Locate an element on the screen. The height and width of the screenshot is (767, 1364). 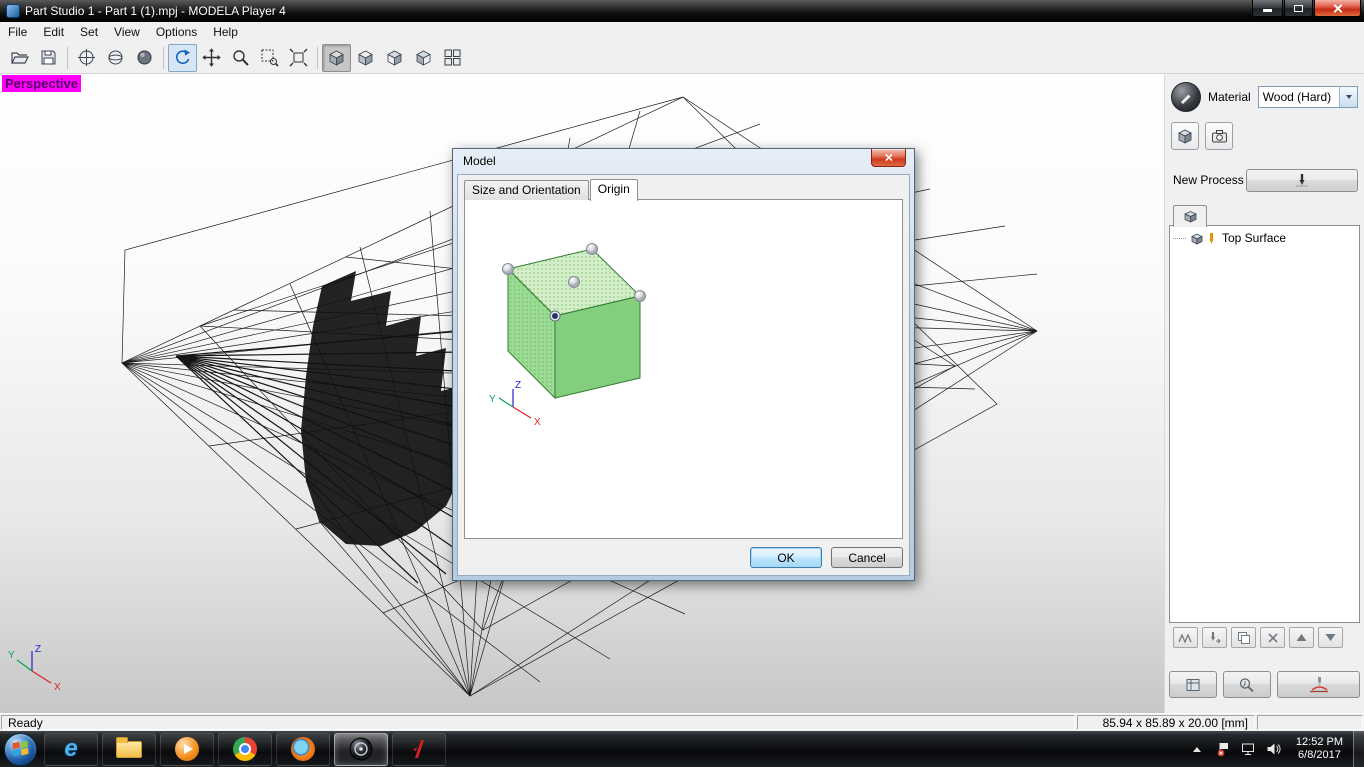
sphere-shaded-icon is located at coordinates (144, 57).